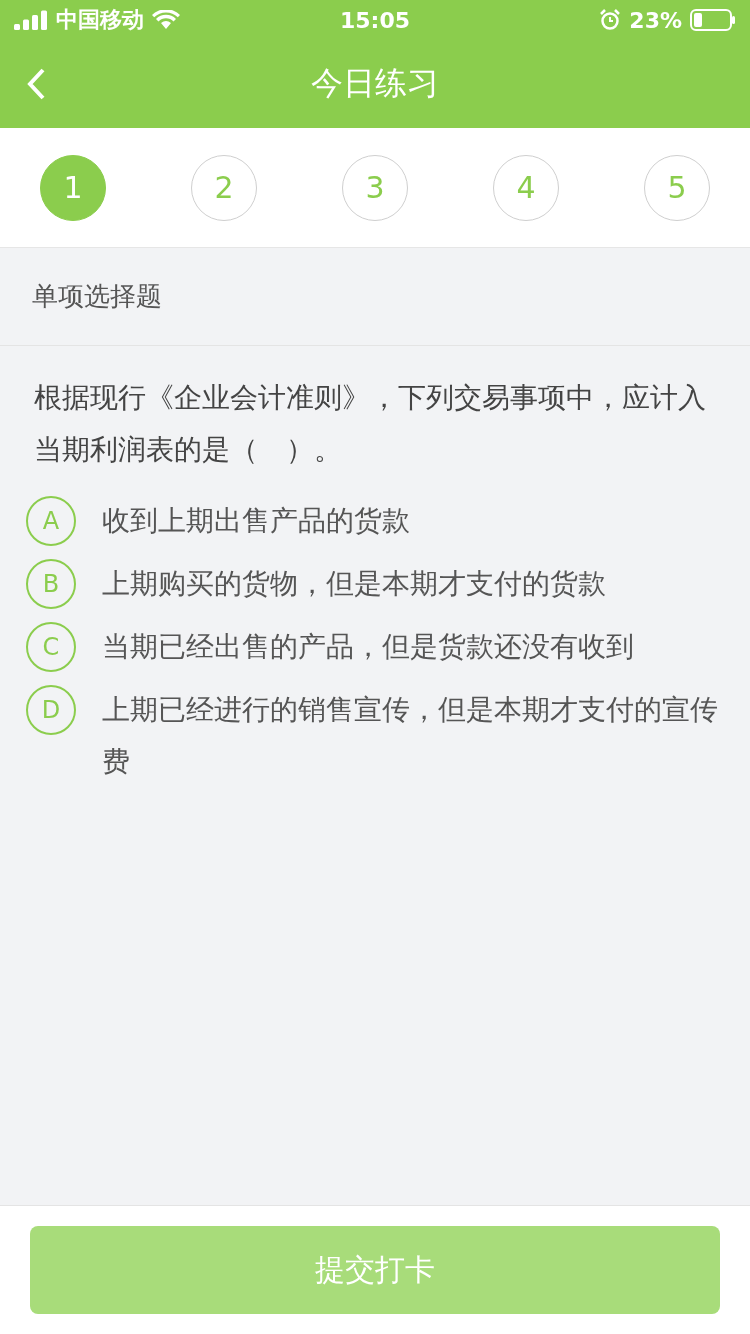 This screenshot has height=1334, width=750. I want to click on battery-icon, so click(713, 20).